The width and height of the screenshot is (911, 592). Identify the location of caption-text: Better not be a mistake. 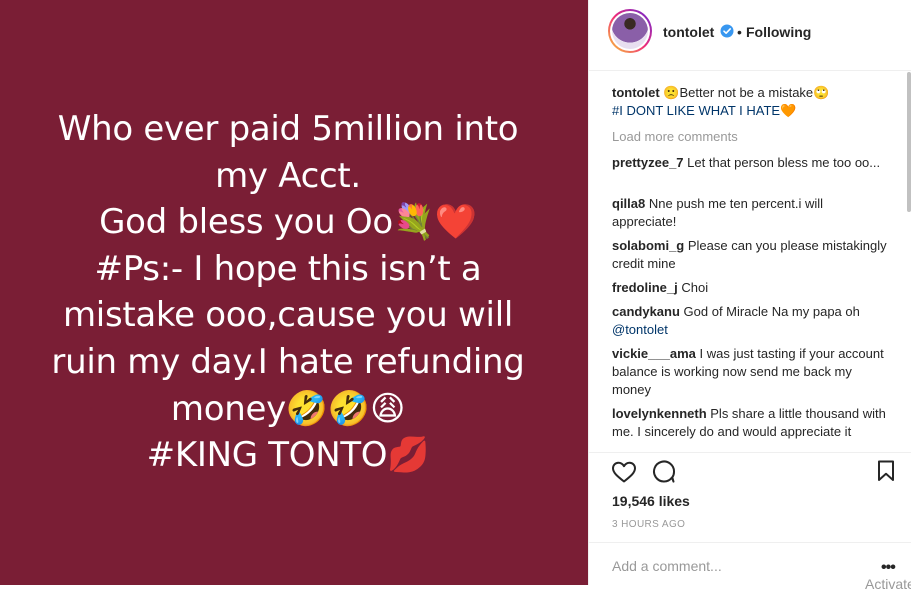
(746, 92).